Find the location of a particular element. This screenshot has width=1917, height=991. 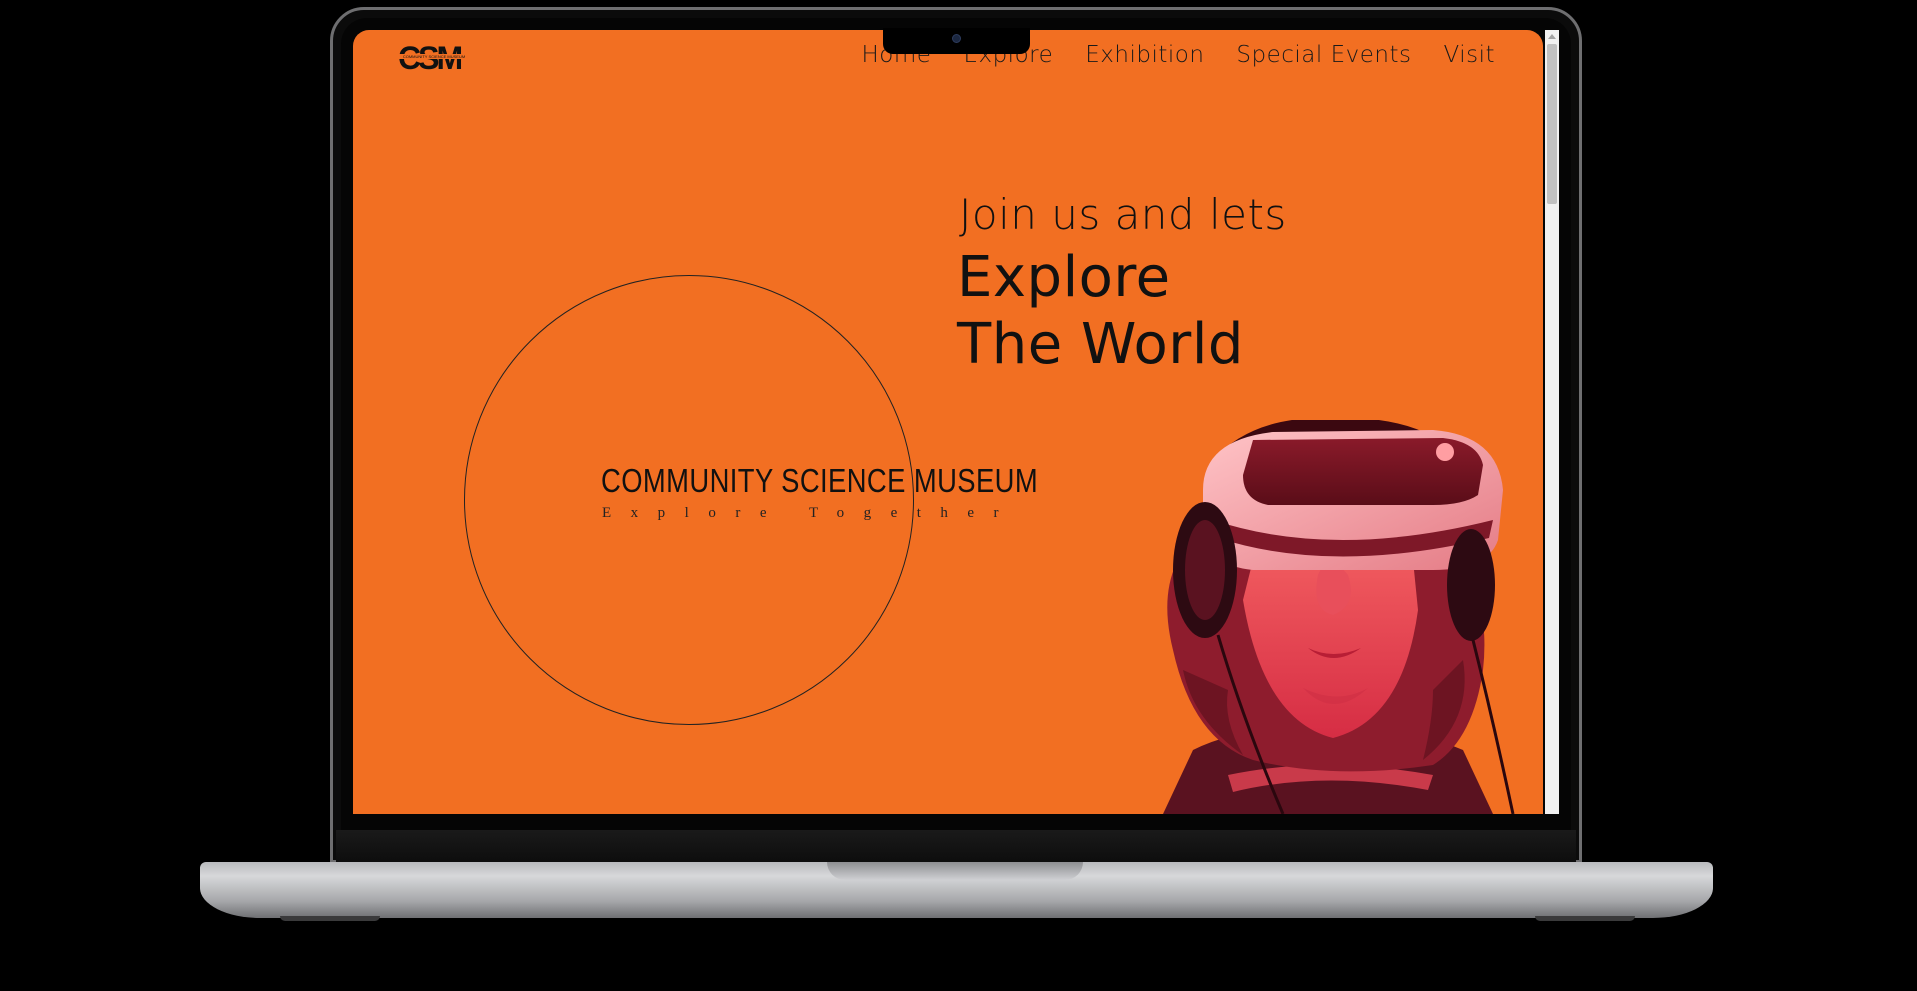

nav-visit: Visit is located at coordinates (1469, 55).